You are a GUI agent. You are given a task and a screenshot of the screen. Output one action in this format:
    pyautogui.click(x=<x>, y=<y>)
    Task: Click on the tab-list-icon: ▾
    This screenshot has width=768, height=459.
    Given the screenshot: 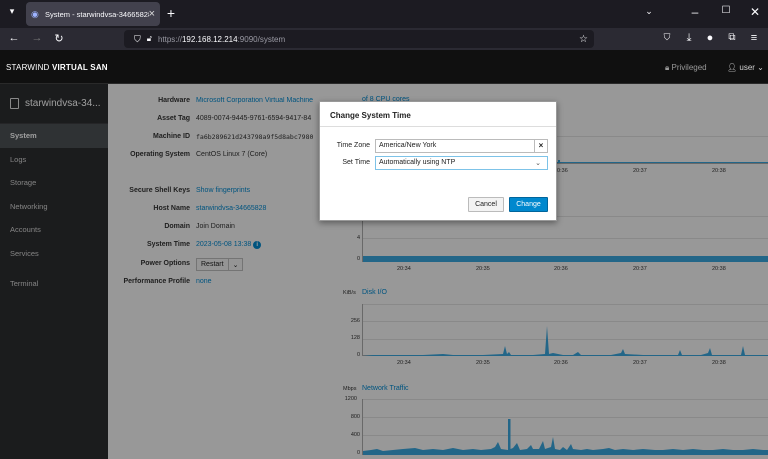 What is the action you would take?
    pyautogui.click(x=12, y=11)
    